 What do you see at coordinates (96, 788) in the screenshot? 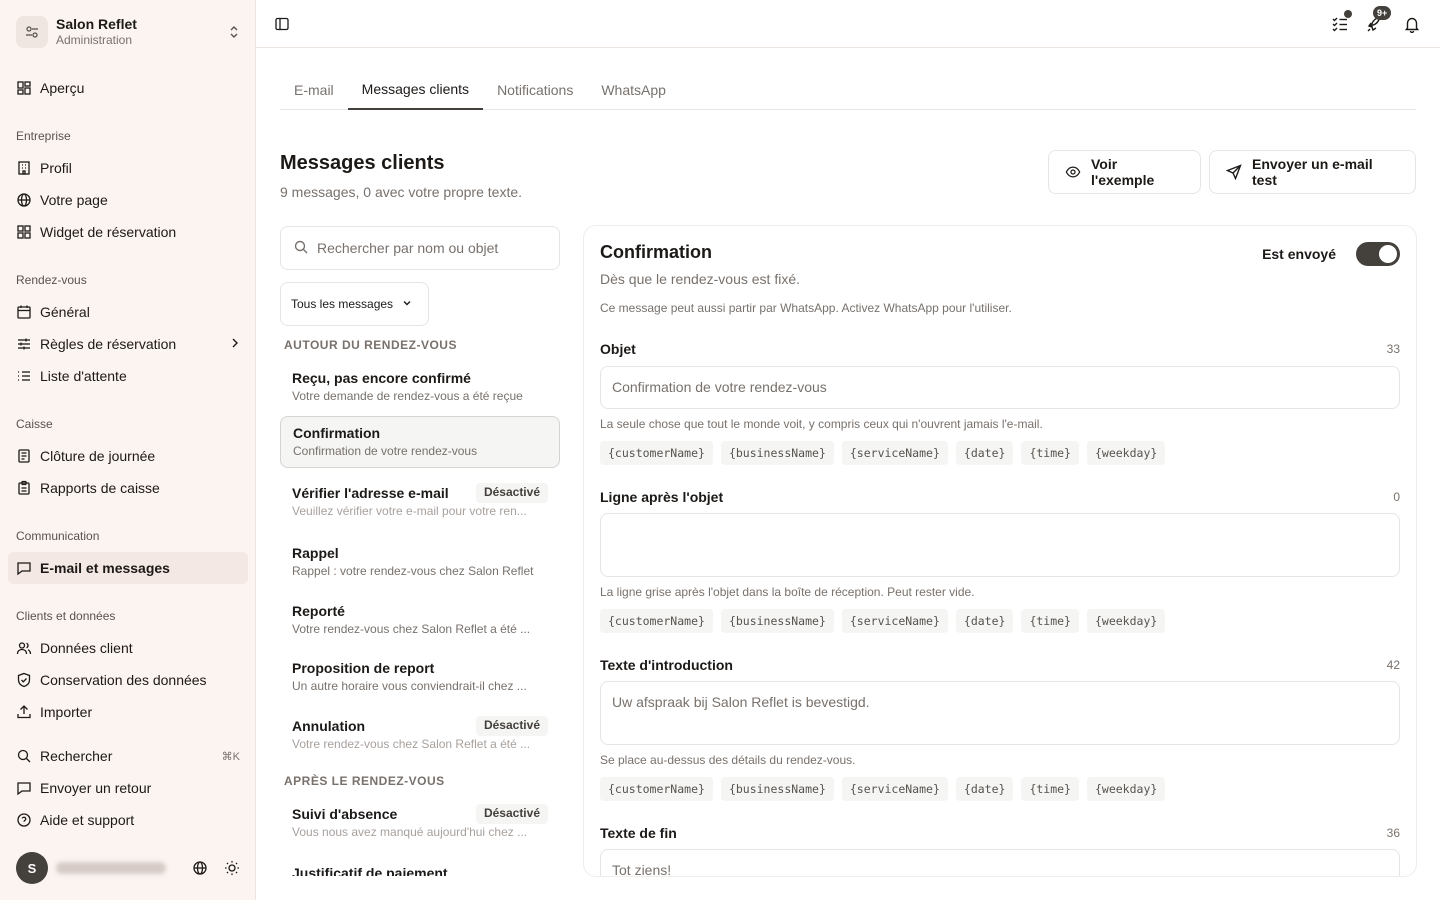
I see `sidebar-item-label: Envoyer un retour` at bounding box center [96, 788].